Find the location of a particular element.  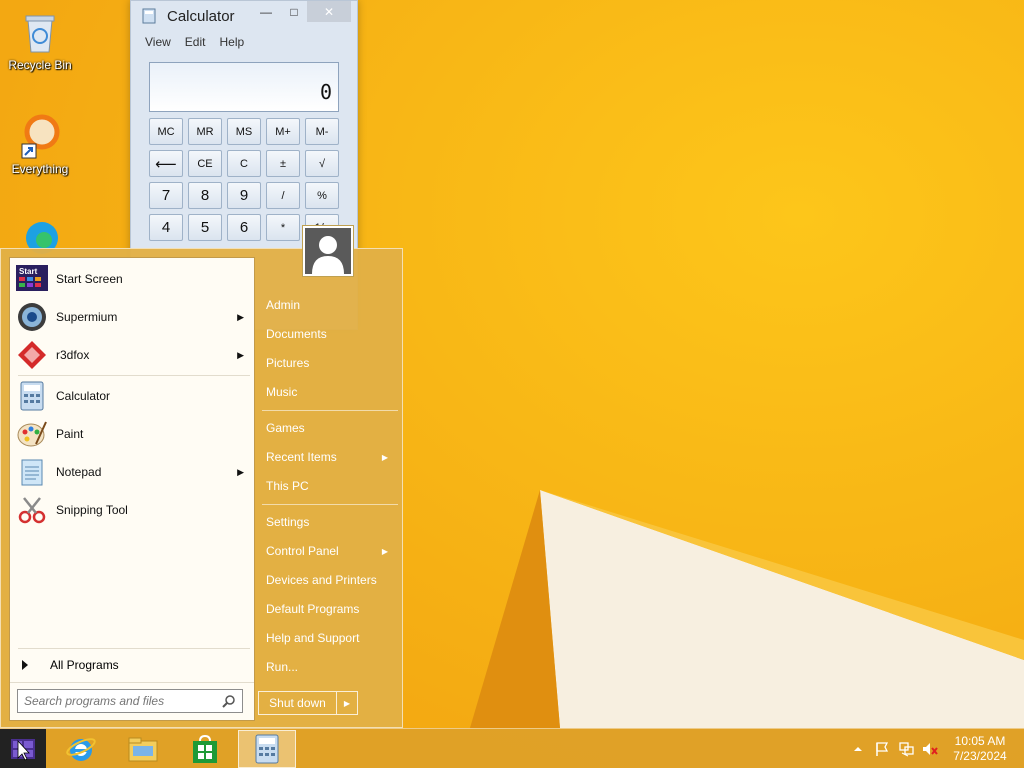

all-programs-label: All Programs is located at coordinates (84, 665).